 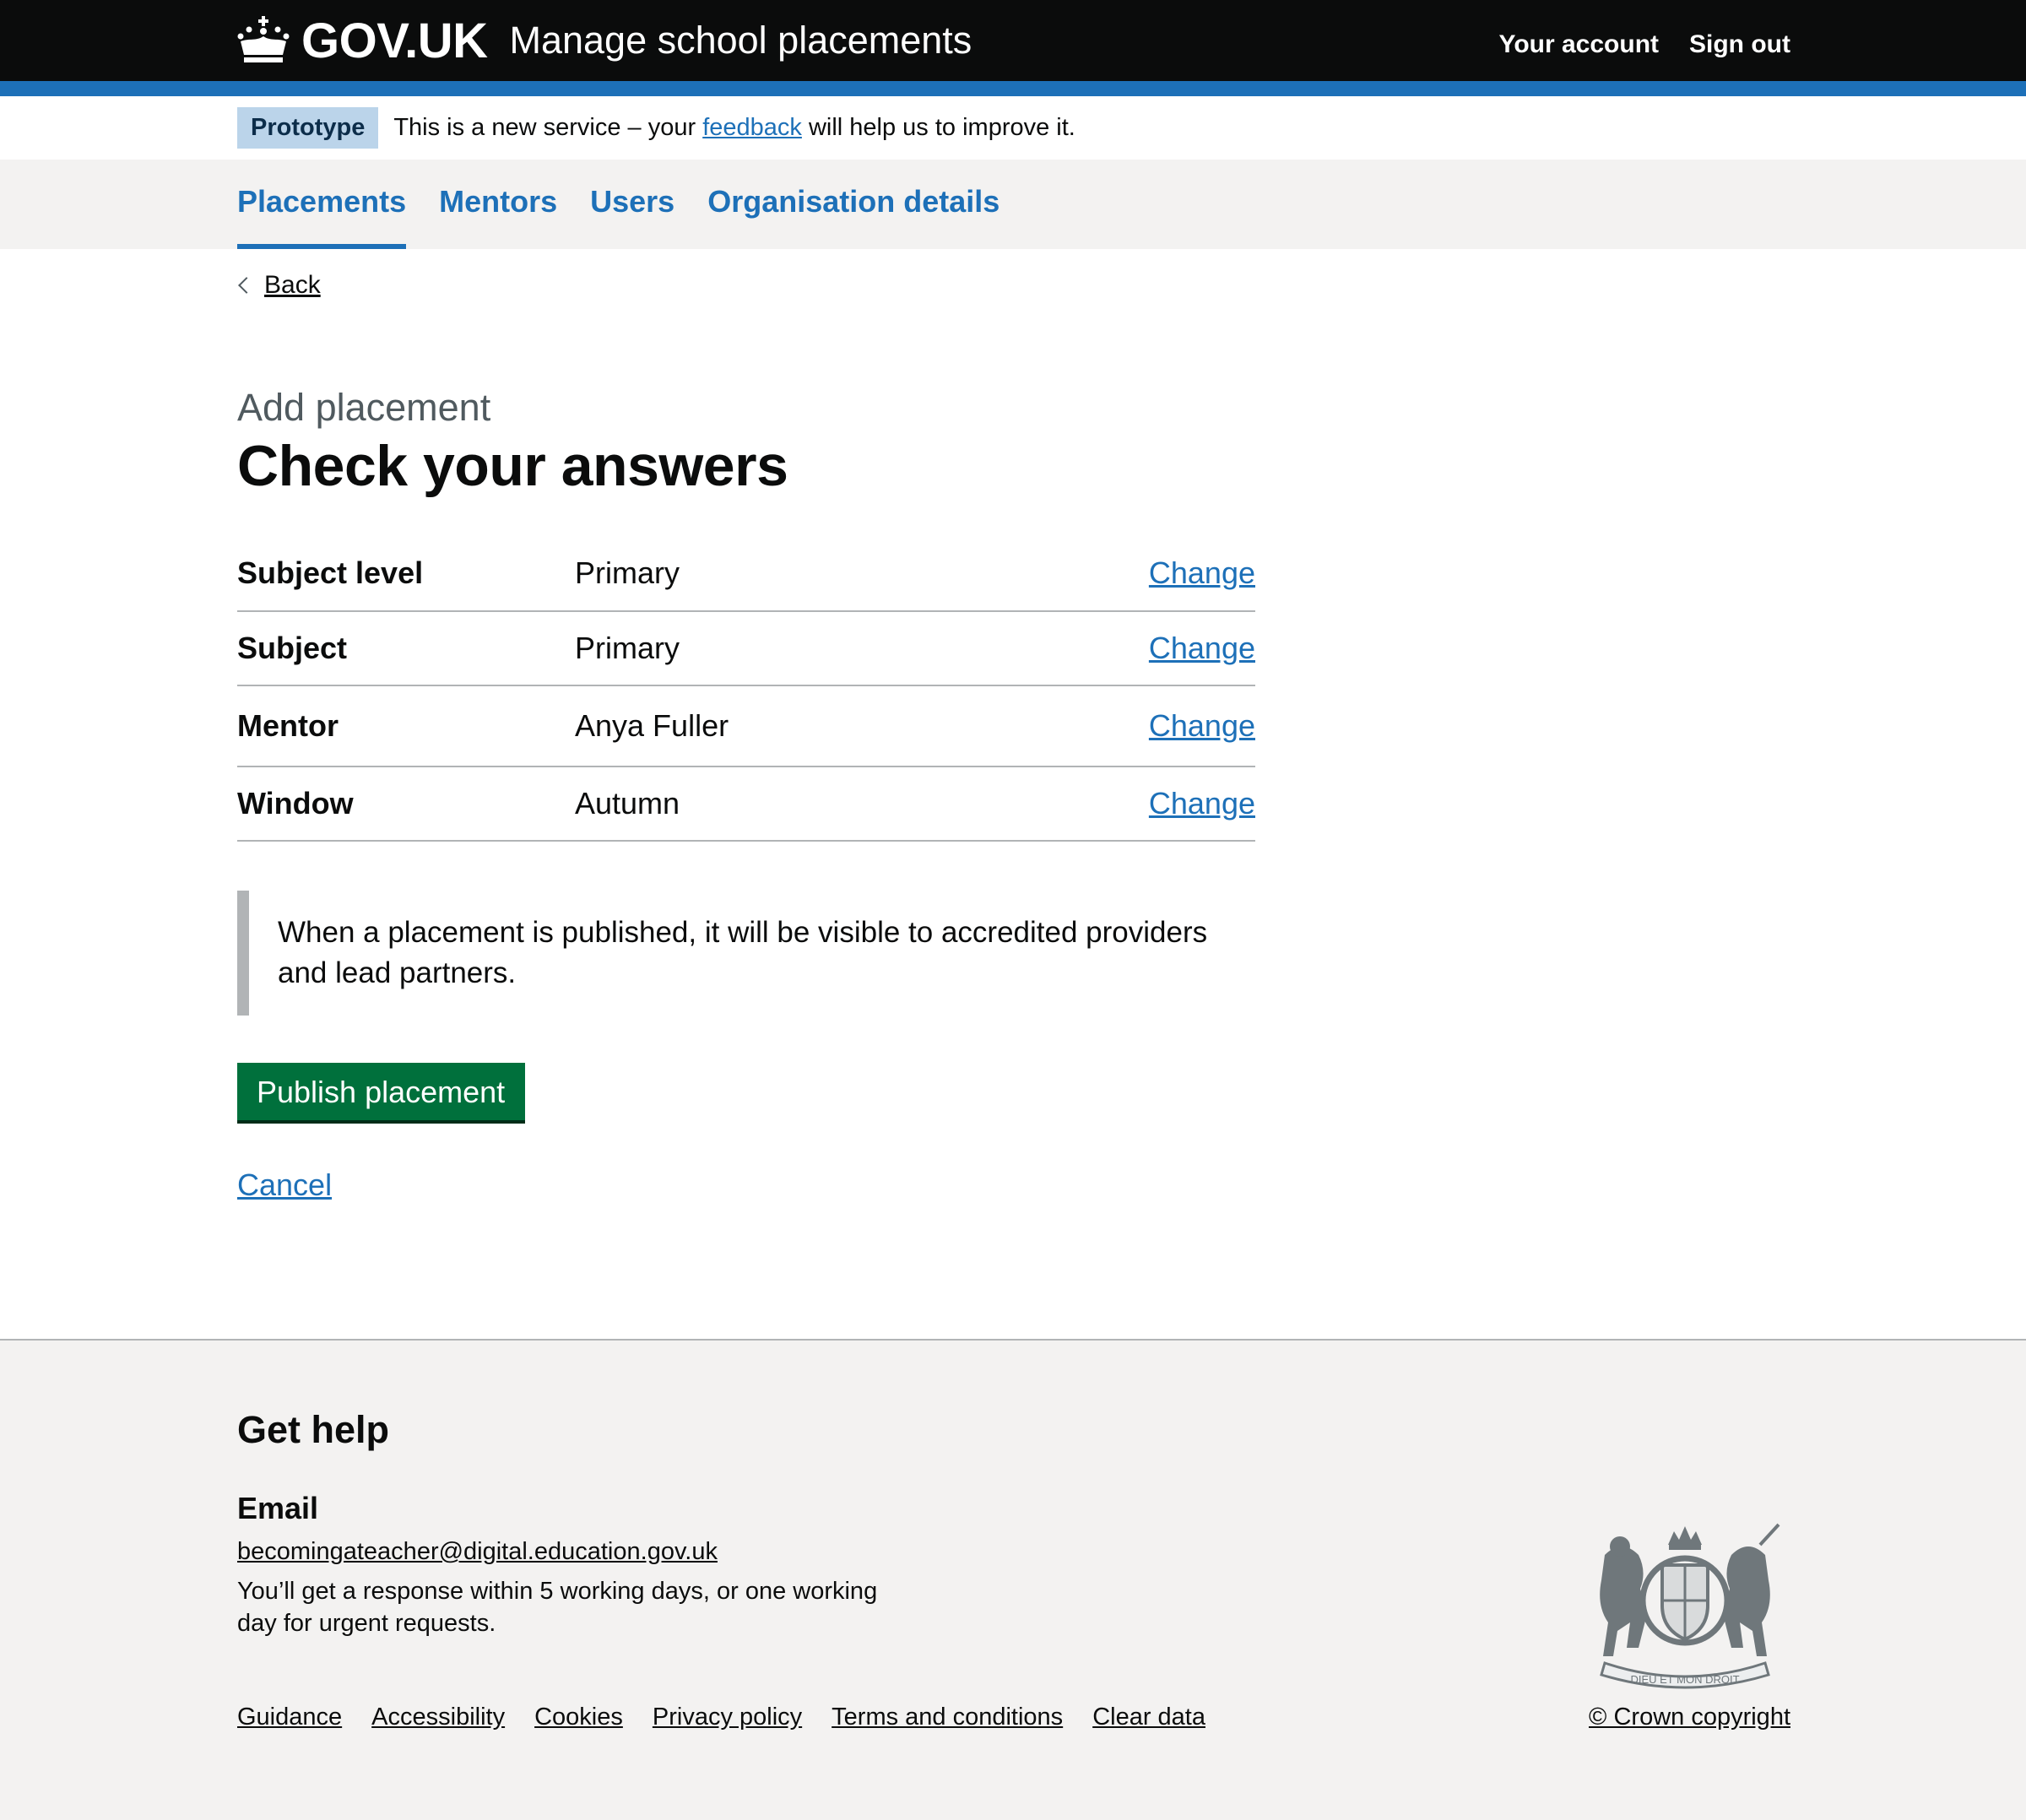 I want to click on back-link: Back, so click(x=279, y=285).